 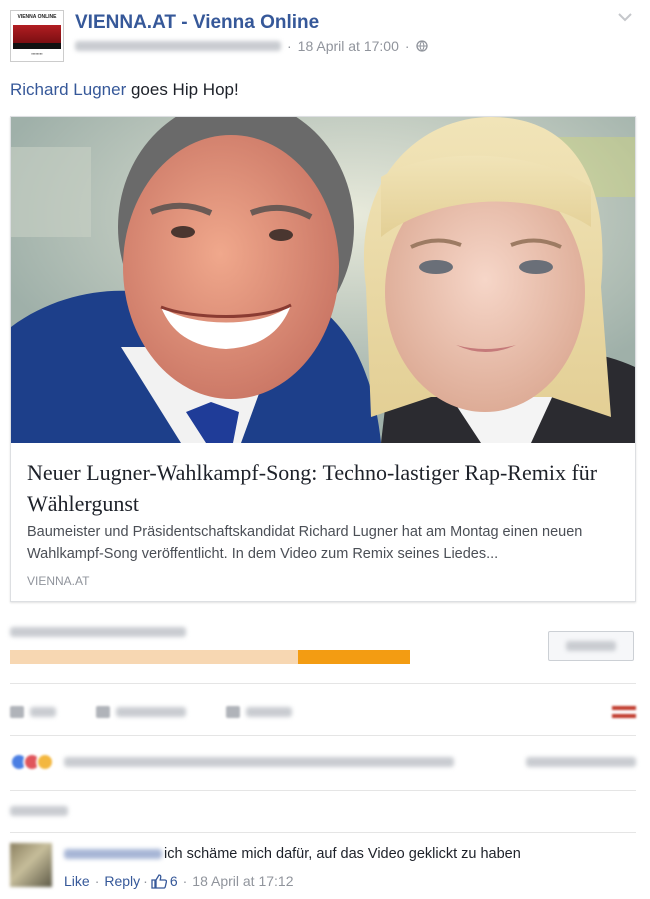 I want to click on page-avatar: VIENNA ONLINE ▪▪▪▪▪▪▪▪, so click(x=37, y=36).